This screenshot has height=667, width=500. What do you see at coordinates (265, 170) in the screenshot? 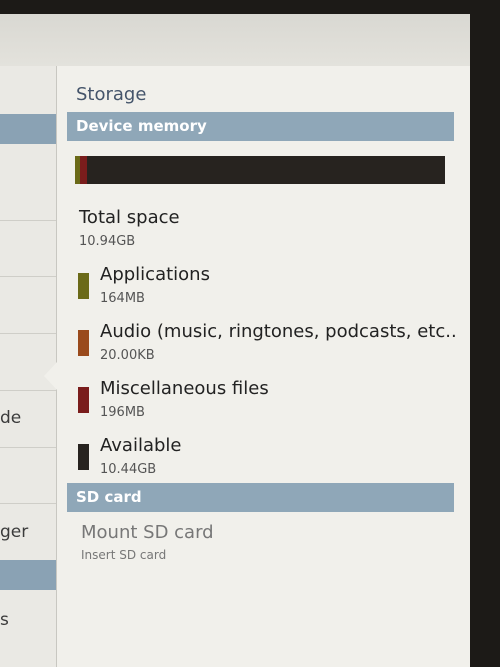
I see `usage-segment-available` at bounding box center [265, 170].